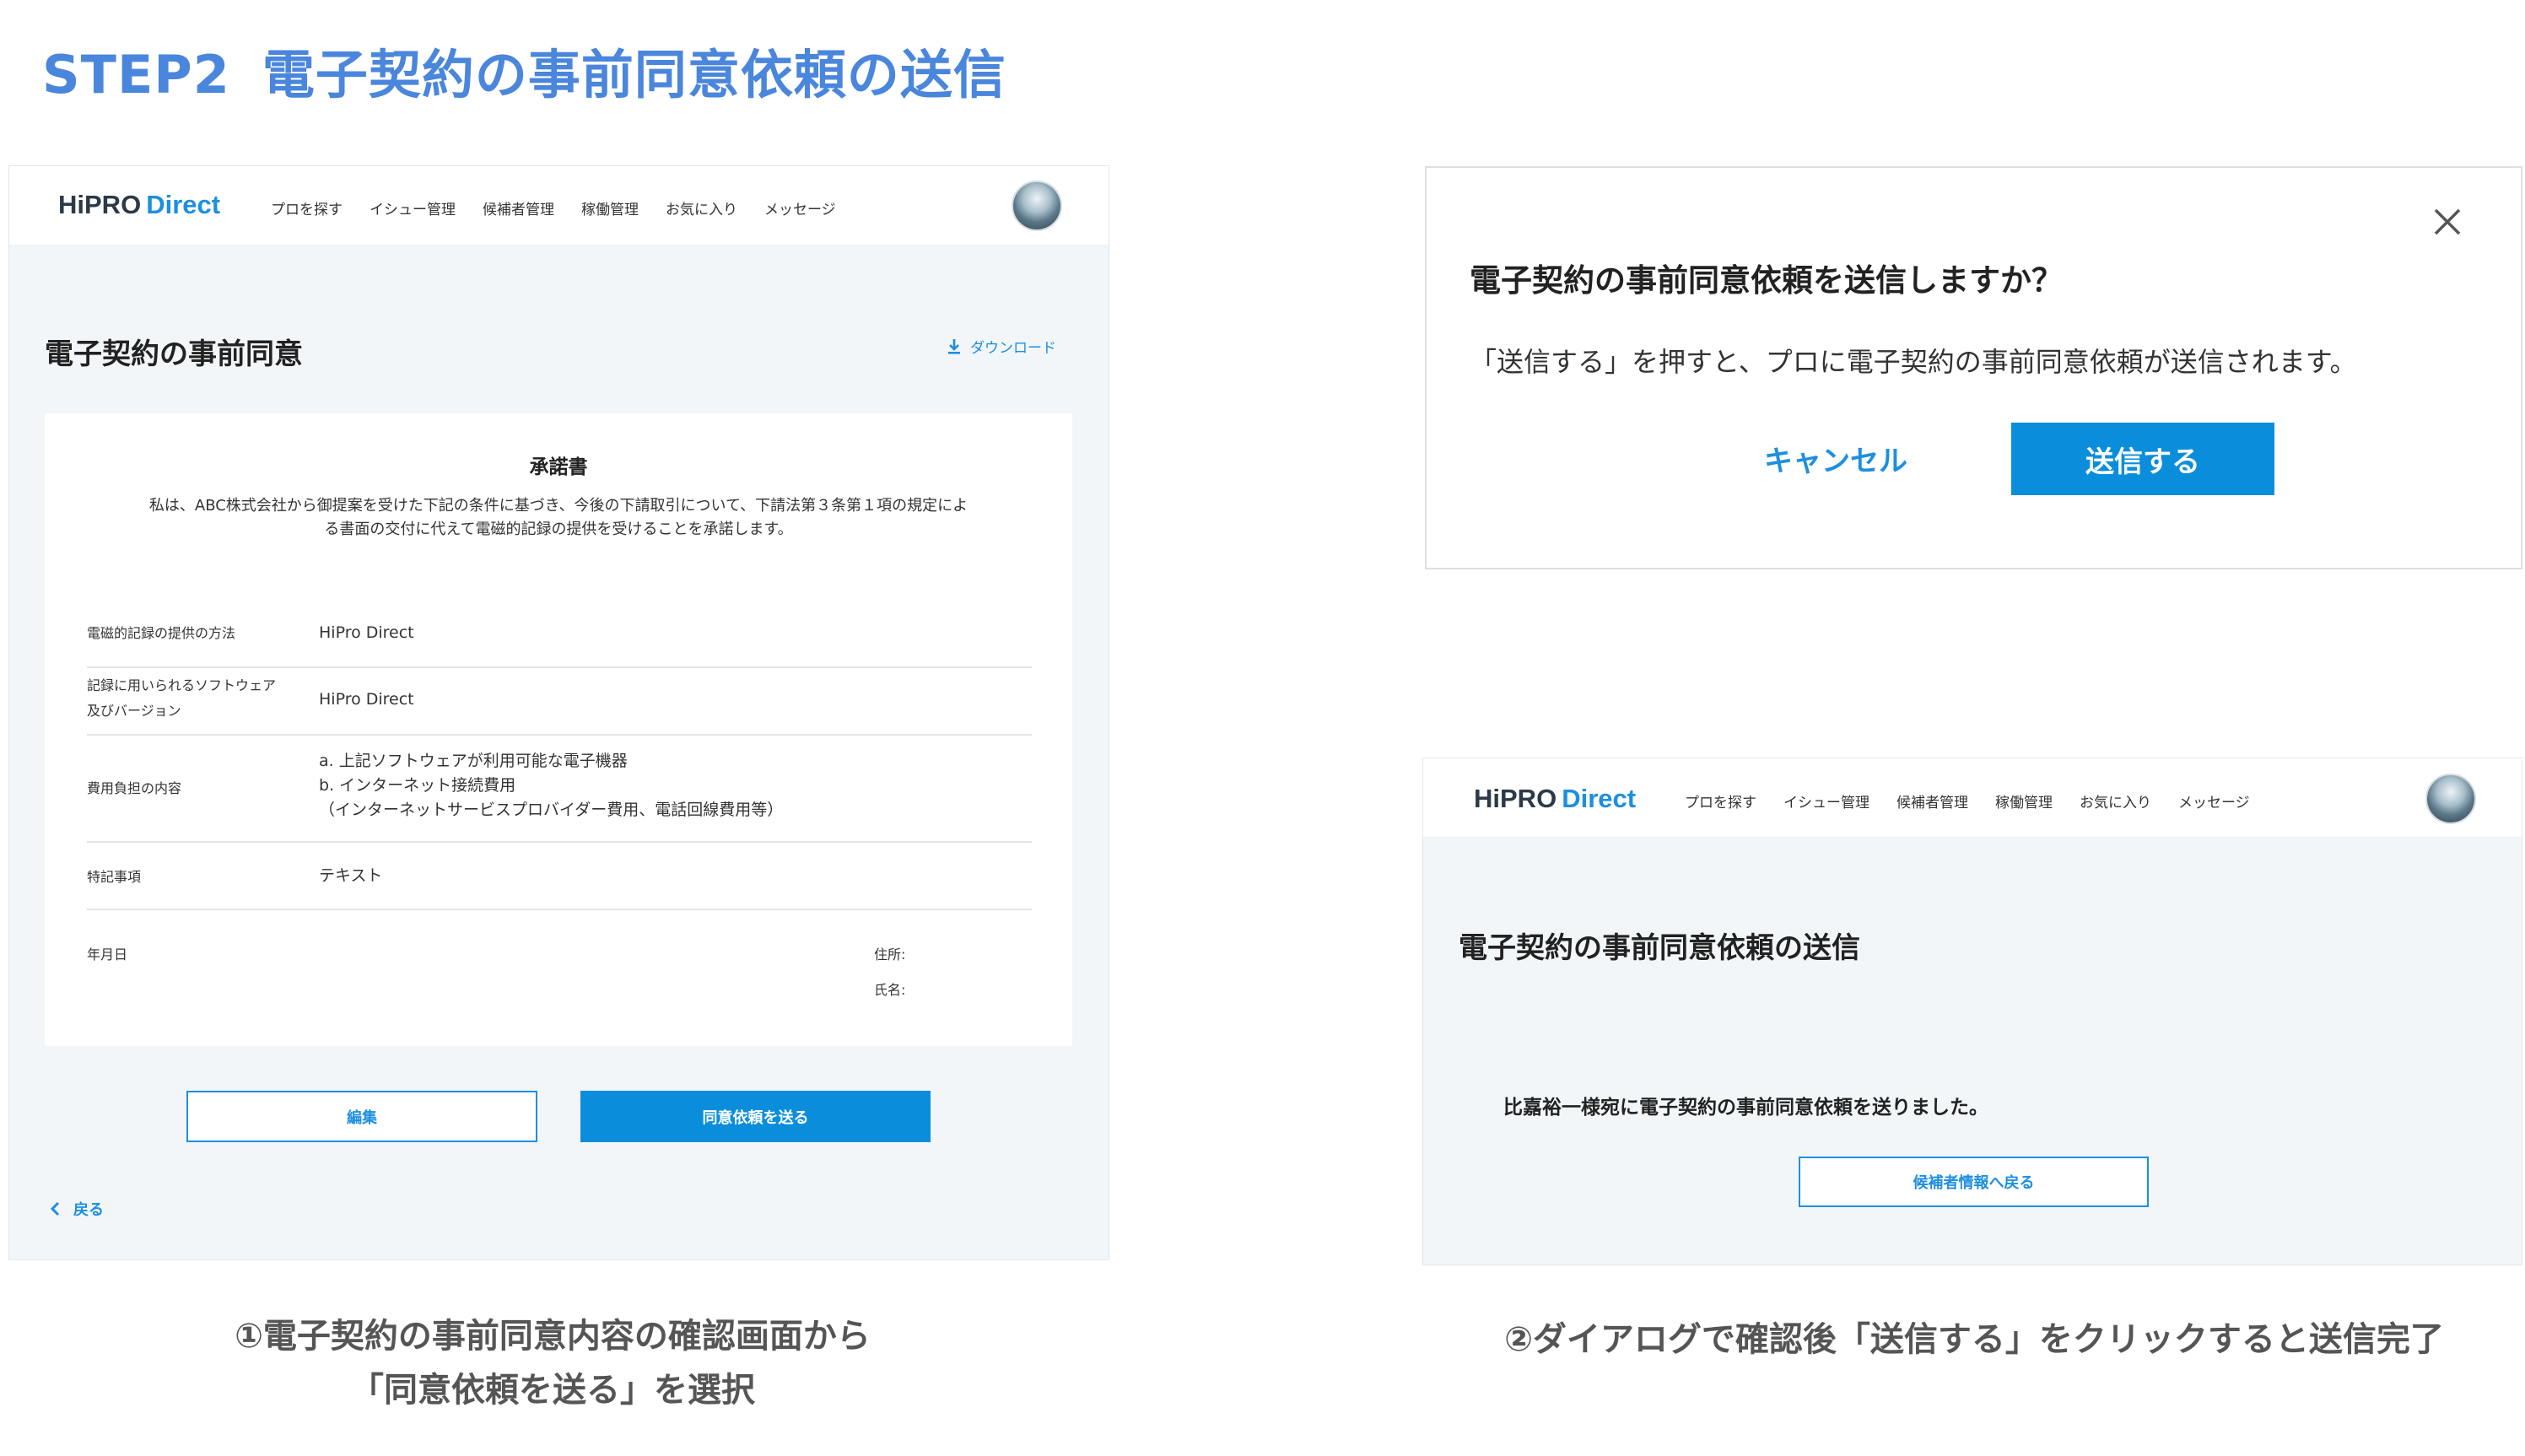 The width and height of the screenshot is (2525, 1456). Describe the element at coordinates (755, 1116) in the screenshot. I see `send-request-button: 同意依頼を送る` at that location.